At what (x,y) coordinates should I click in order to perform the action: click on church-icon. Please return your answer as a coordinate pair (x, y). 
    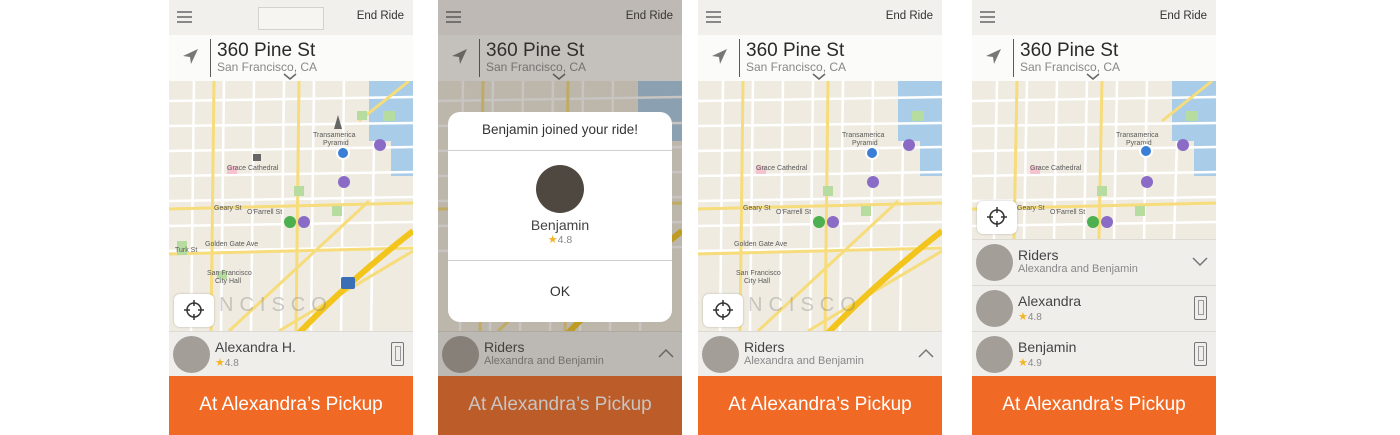
    Looking at the image, I should click on (257, 157).